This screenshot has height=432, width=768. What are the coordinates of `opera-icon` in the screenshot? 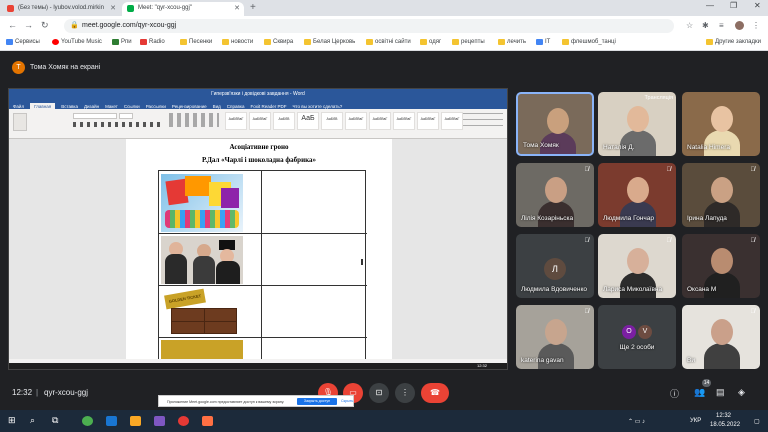 It's located at (183, 421).